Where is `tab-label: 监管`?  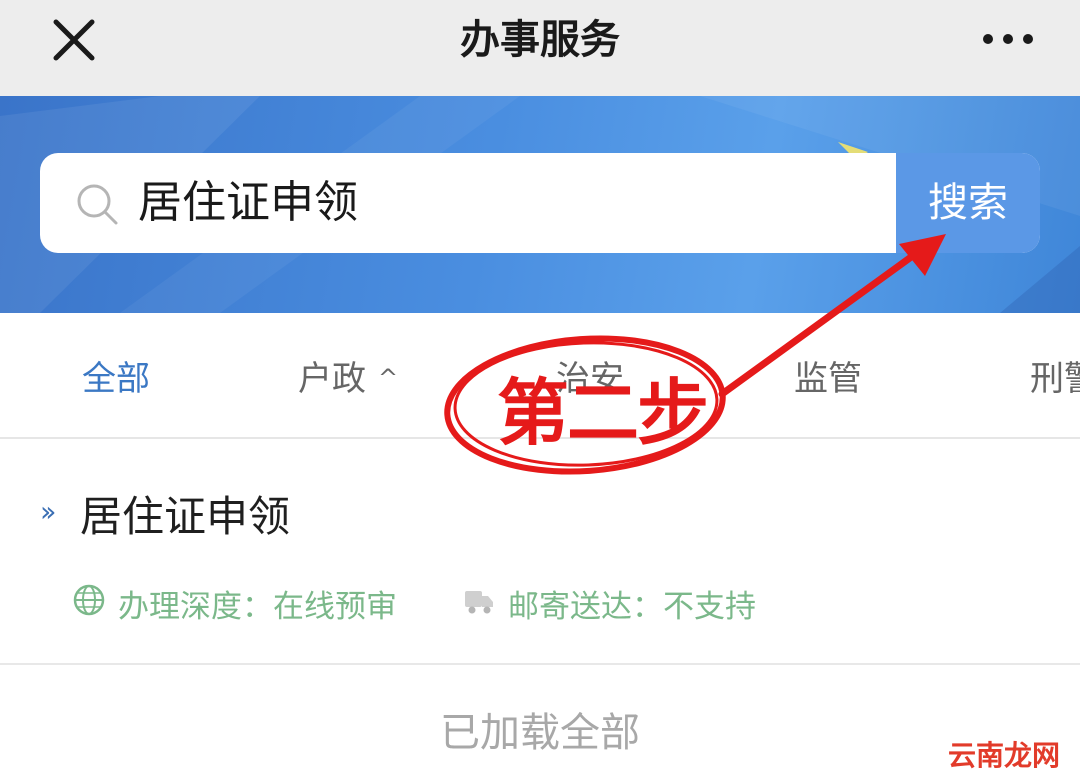 tab-label: 监管 is located at coordinates (828, 379).